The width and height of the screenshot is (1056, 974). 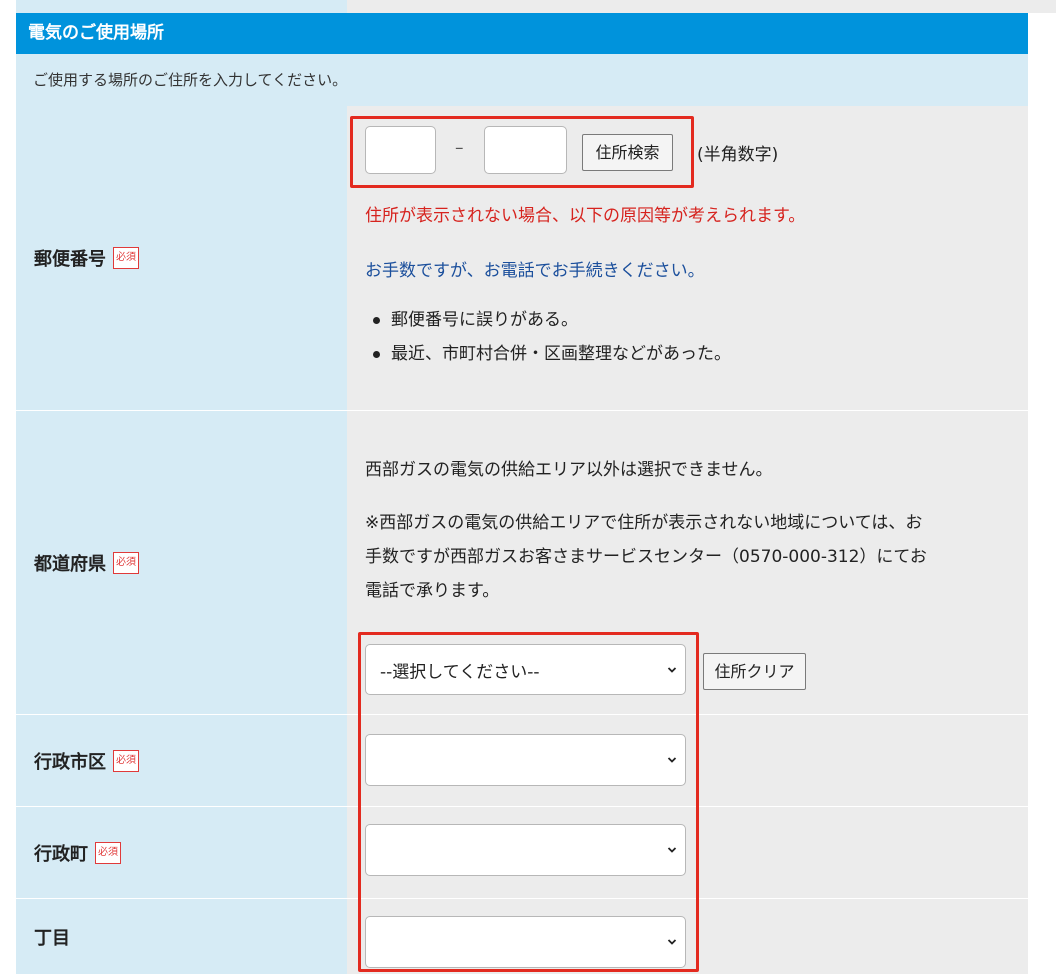 What do you see at coordinates (190, 80) in the screenshot?
I see `intro-text: ご使用する場所のご住所を入力してください。` at bounding box center [190, 80].